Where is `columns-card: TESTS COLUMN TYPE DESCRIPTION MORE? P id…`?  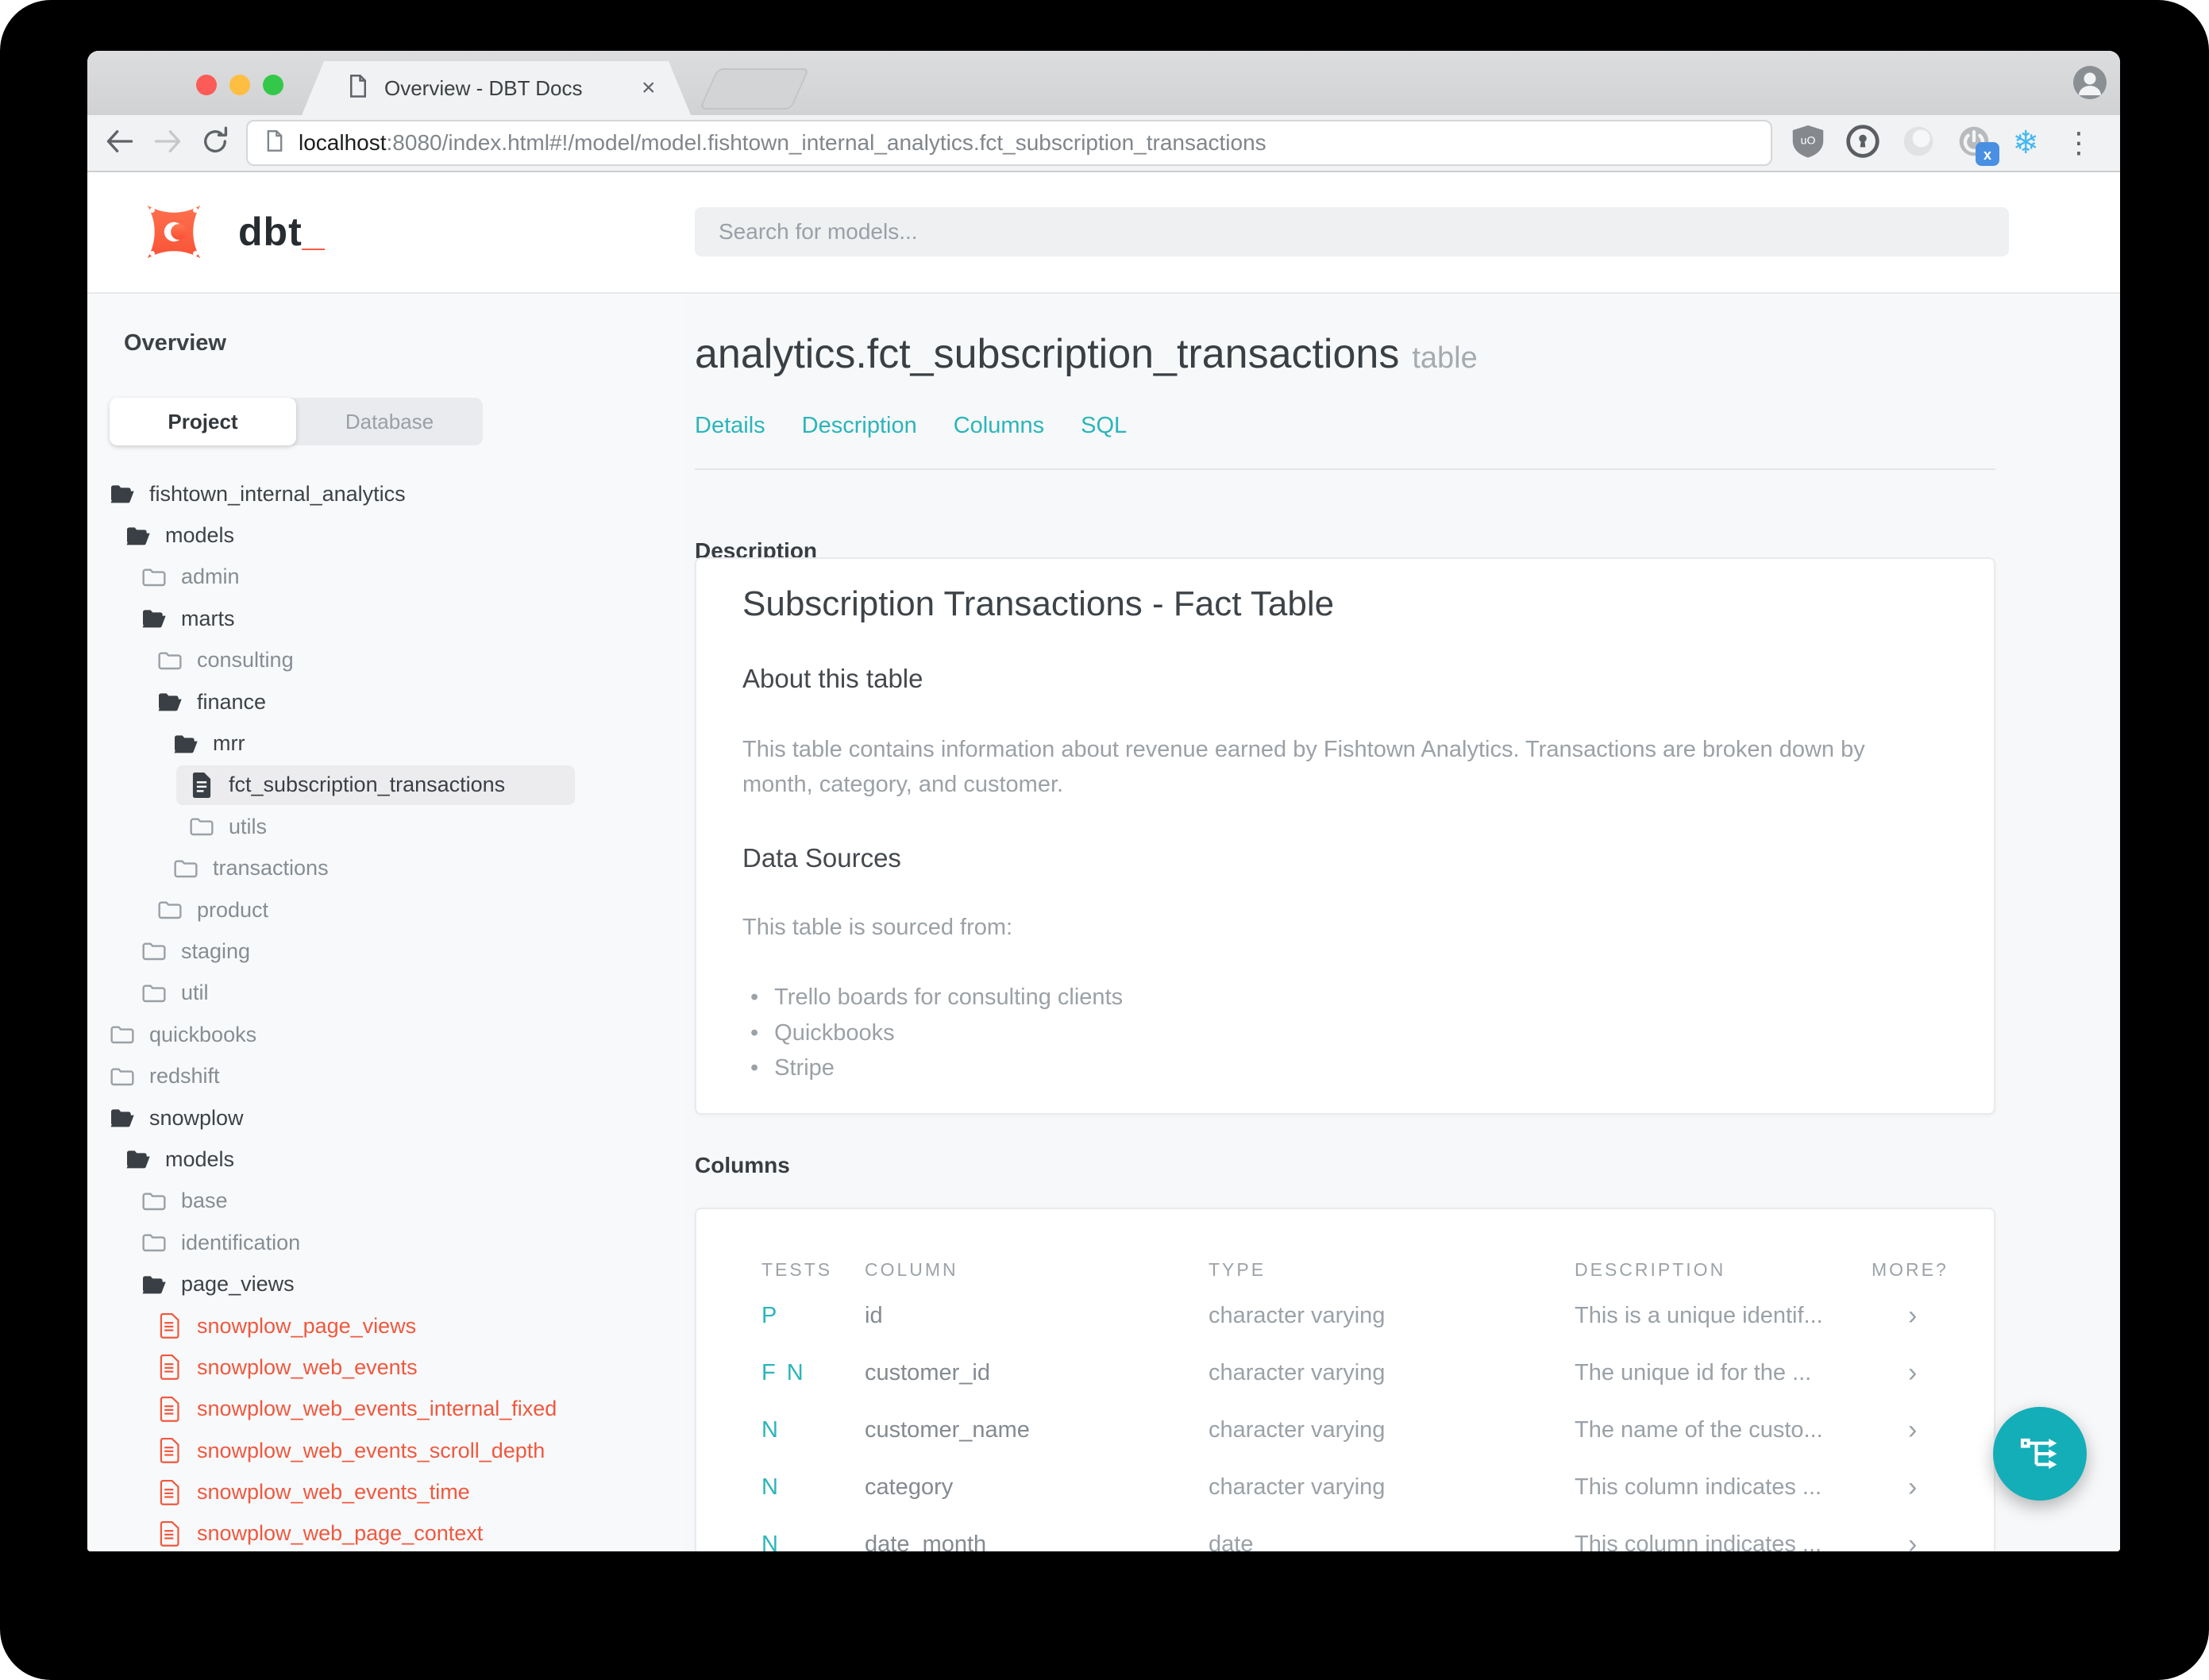 columns-card: TESTS COLUMN TYPE DESCRIPTION MORE? P id… is located at coordinates (1345, 1379).